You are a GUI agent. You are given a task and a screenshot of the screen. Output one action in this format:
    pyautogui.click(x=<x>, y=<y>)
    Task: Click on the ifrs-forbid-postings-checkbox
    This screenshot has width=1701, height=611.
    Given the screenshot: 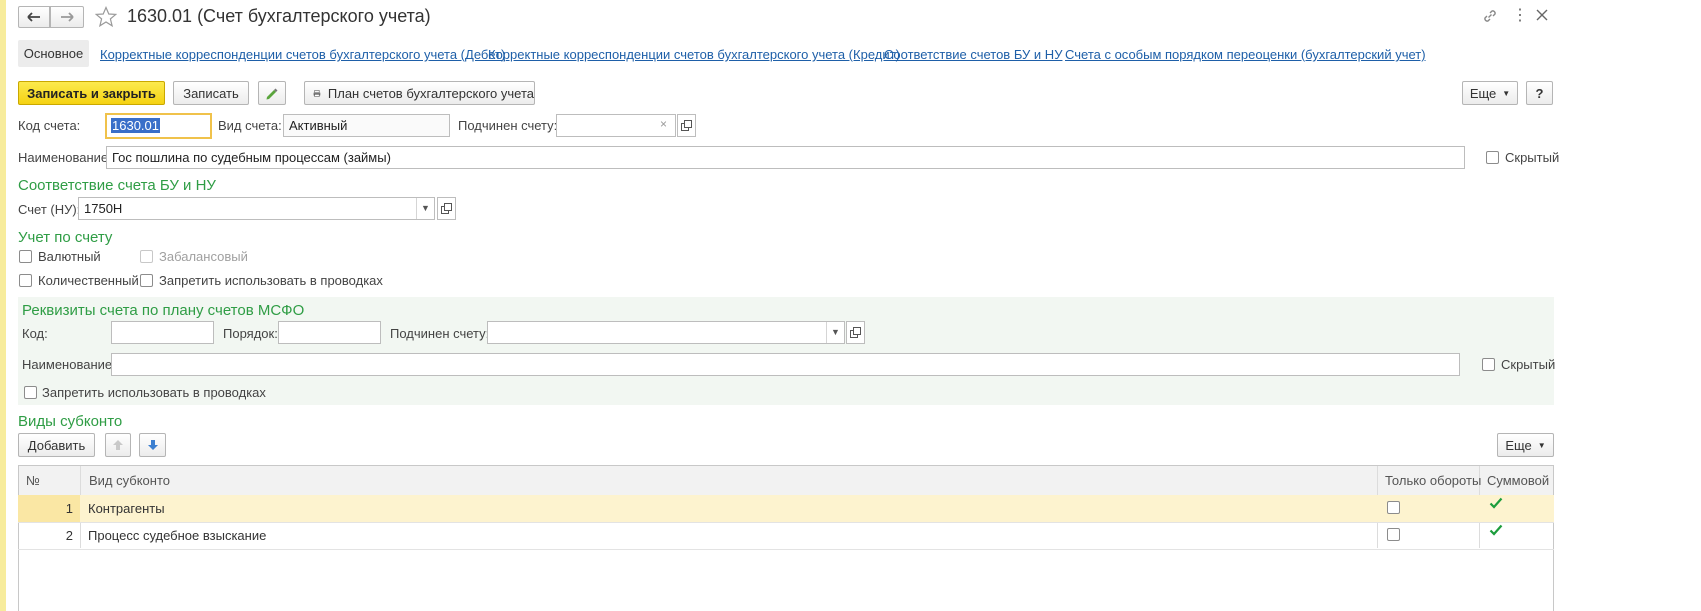 What is the action you would take?
    pyautogui.click(x=30, y=392)
    